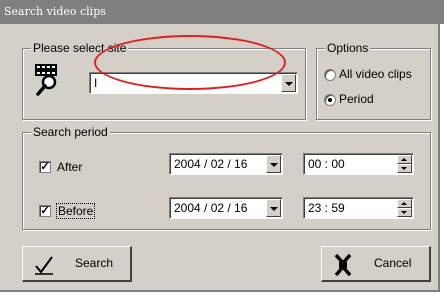 This screenshot has height=295, width=444. I want to click on after-time-spinner, so click(404, 164).